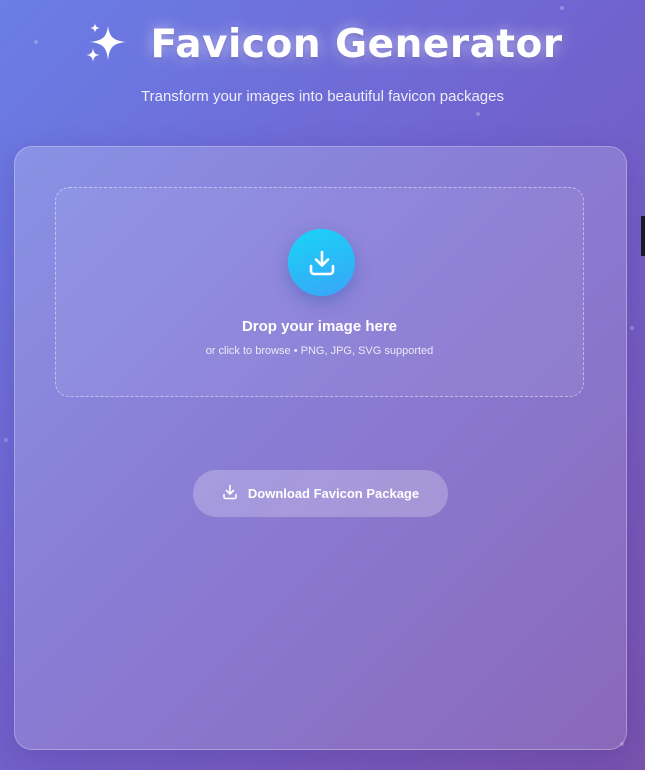 Image resolution: width=645 pixels, height=770 pixels. I want to click on scroll-edge-marker, so click(643, 236).